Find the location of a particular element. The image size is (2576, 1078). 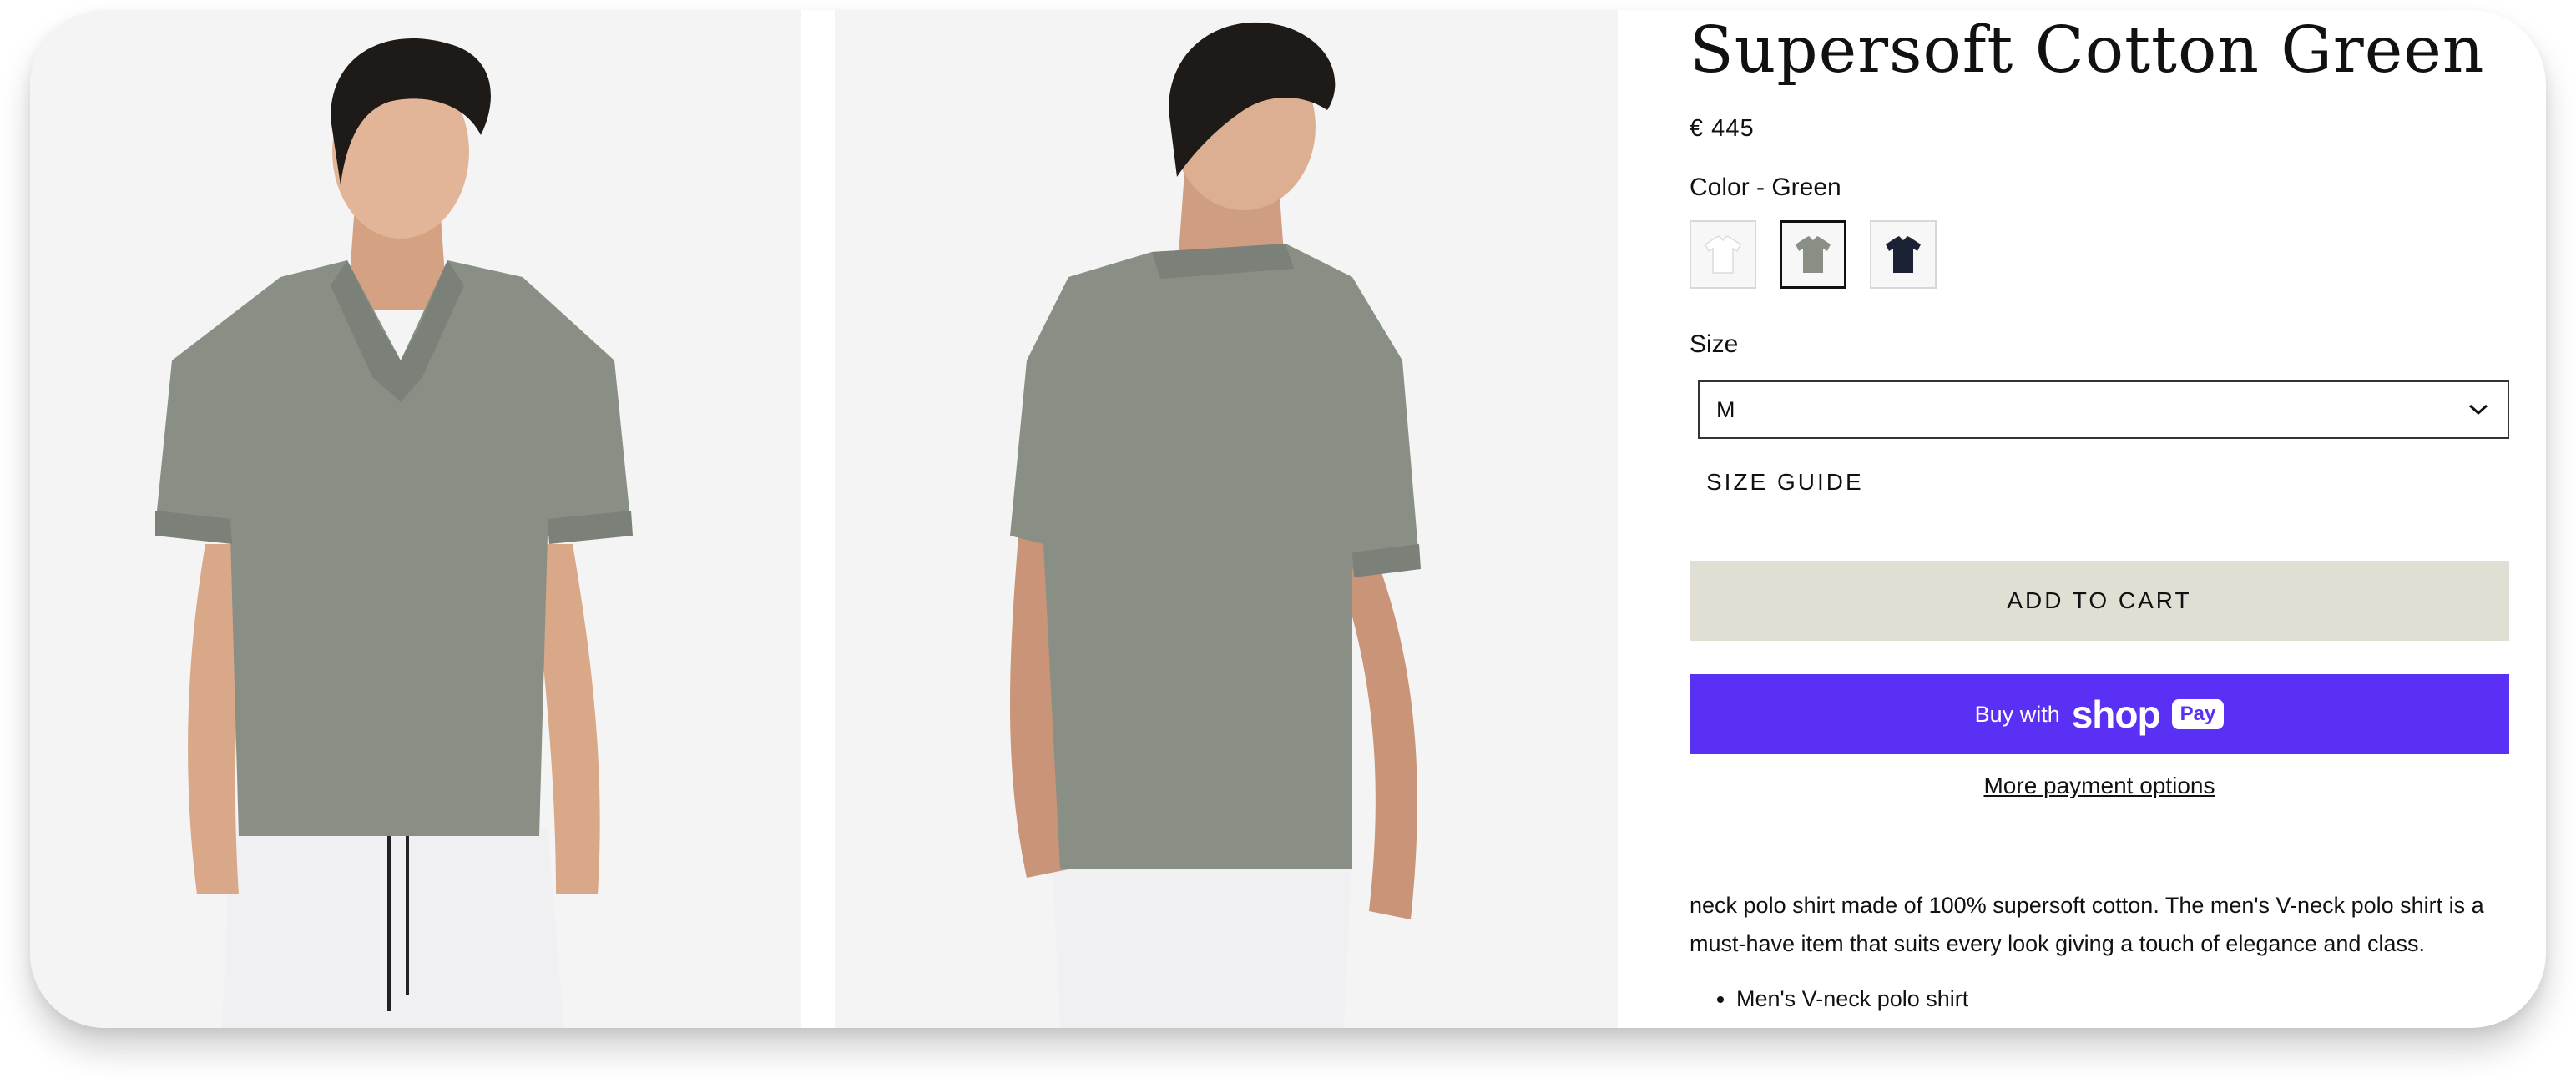

more-payment-options-link: More payment options is located at coordinates (2099, 786).